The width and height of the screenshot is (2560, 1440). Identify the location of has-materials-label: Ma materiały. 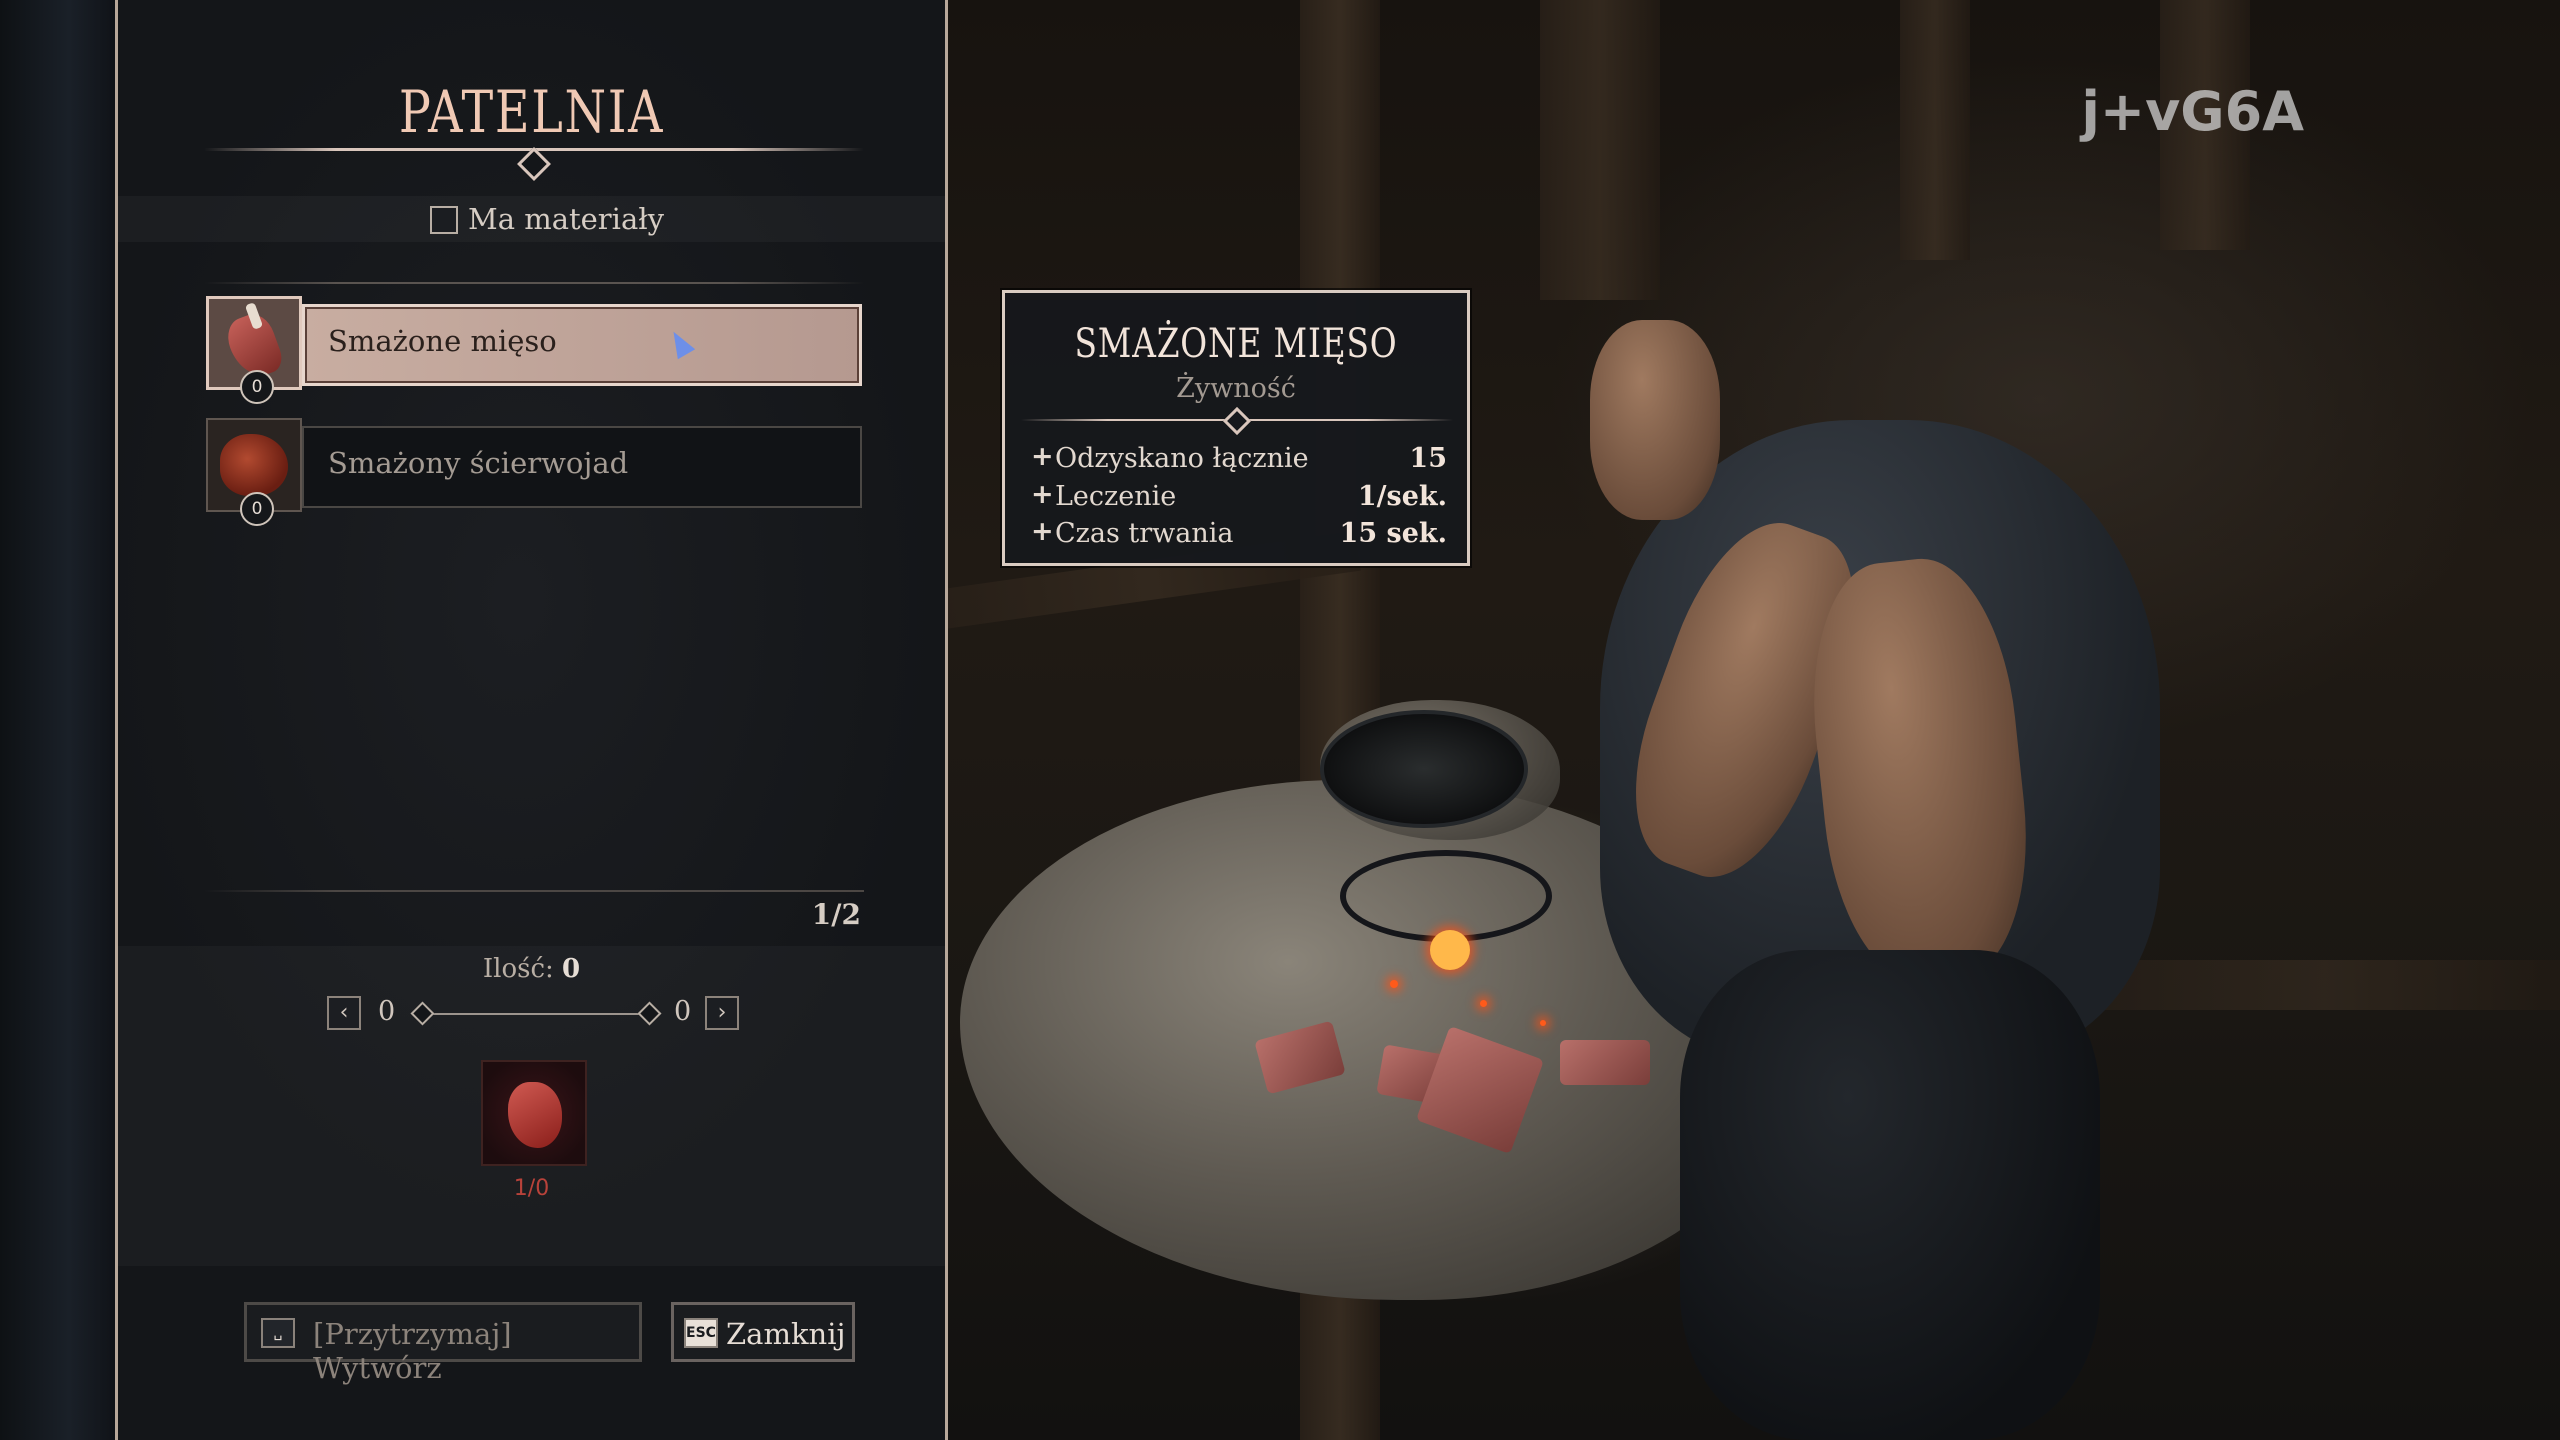
(566, 219).